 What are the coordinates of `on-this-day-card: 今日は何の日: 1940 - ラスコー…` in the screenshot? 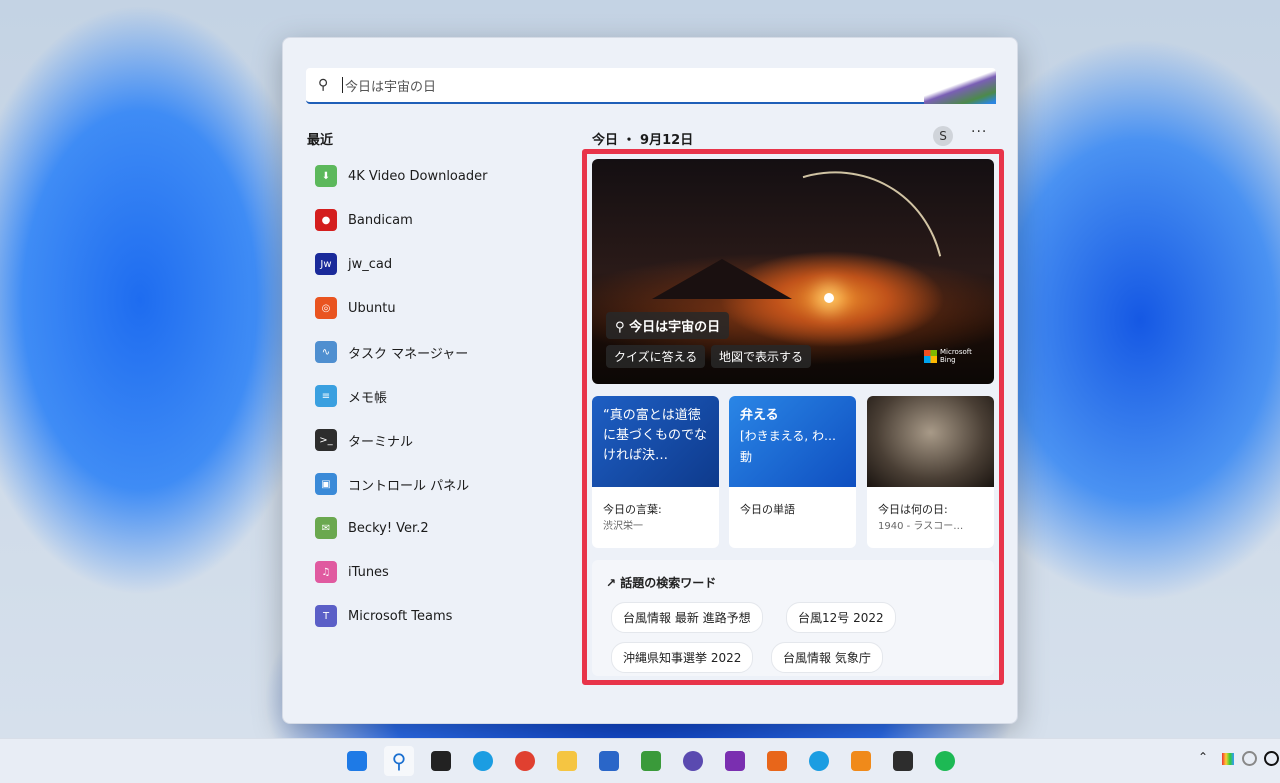 It's located at (930, 472).